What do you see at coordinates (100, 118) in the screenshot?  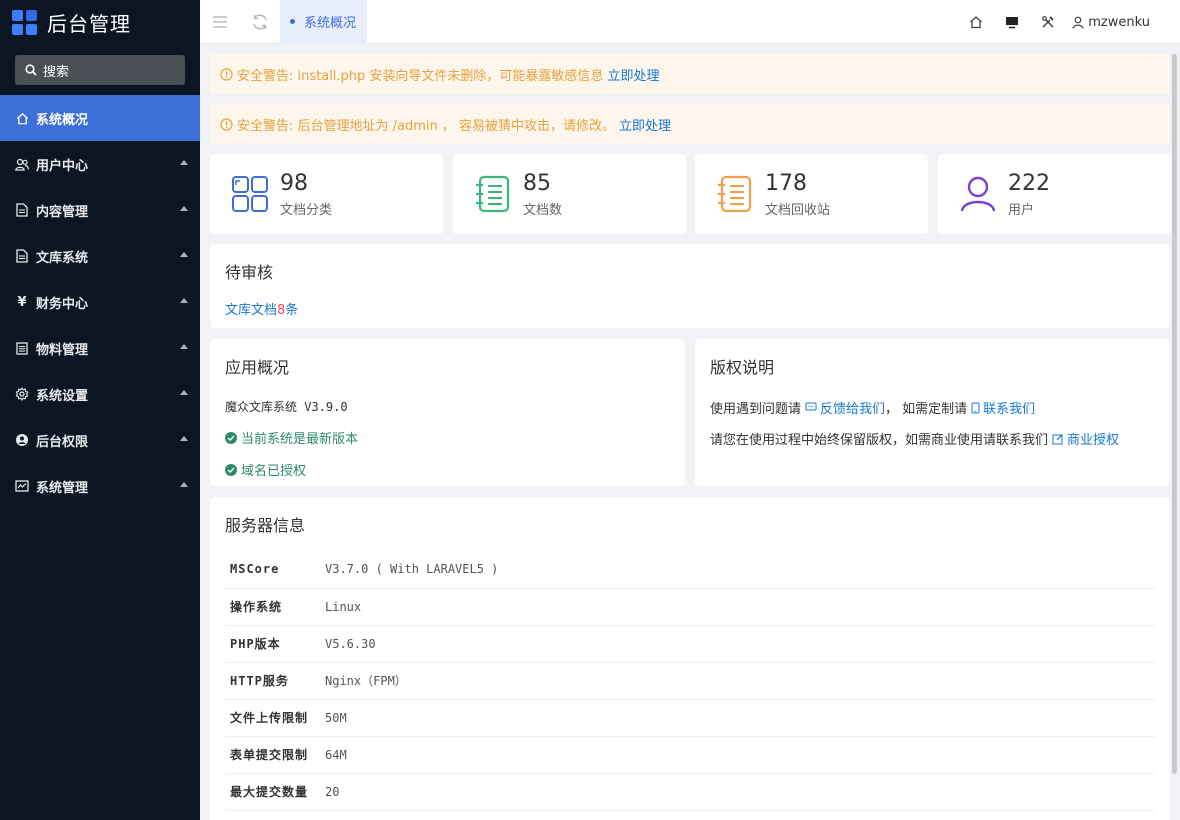 I see `sidebar-item-overview: 系统概况` at bounding box center [100, 118].